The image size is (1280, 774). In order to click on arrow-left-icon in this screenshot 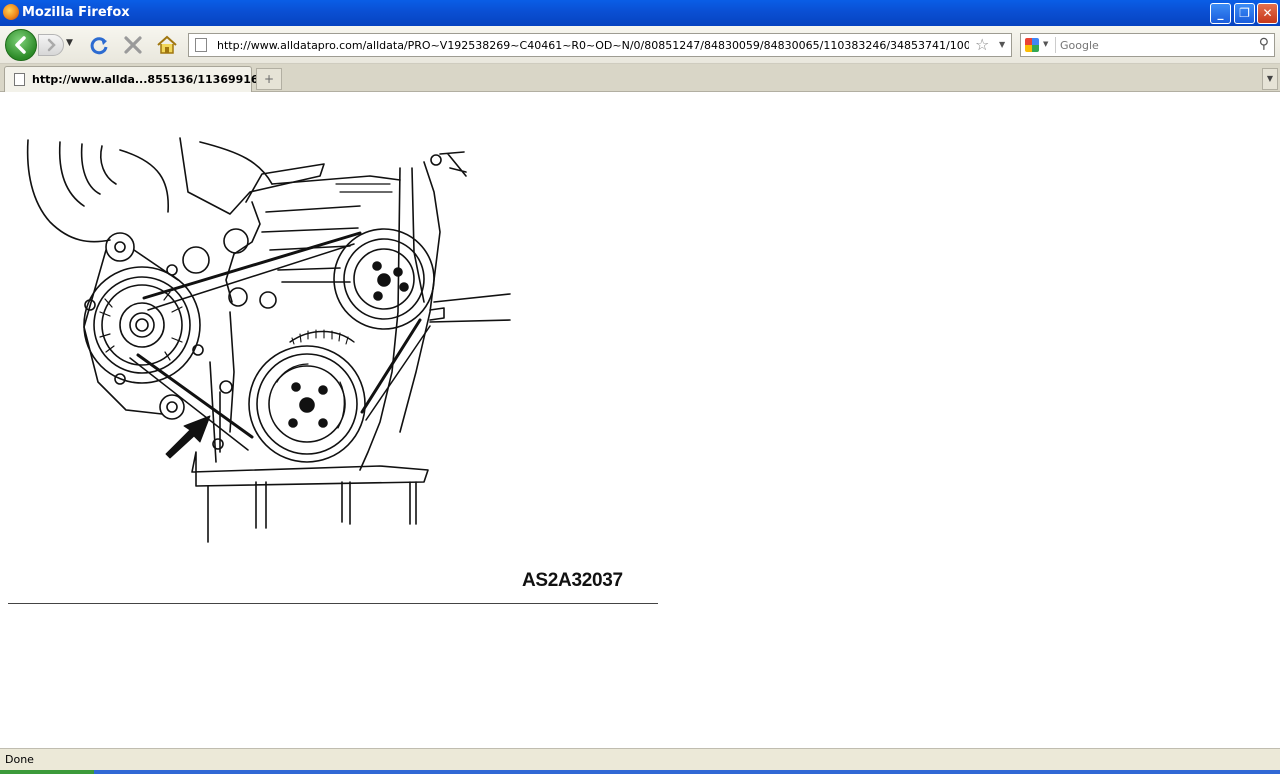, I will do `click(20, 45)`.